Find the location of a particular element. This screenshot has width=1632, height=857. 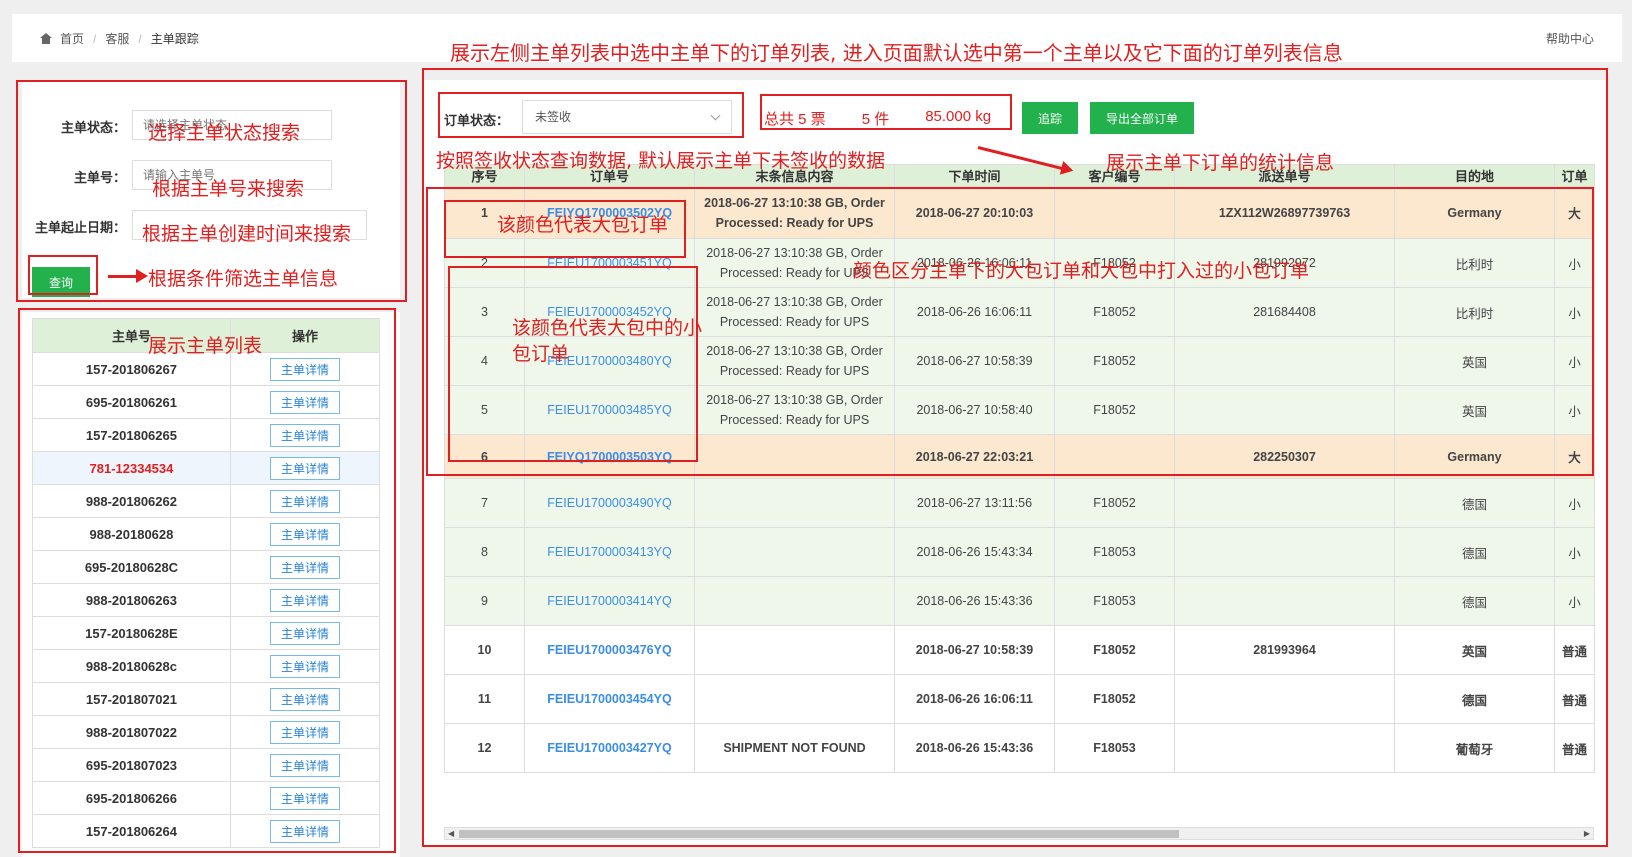

order-seq: 12 is located at coordinates (484, 748).